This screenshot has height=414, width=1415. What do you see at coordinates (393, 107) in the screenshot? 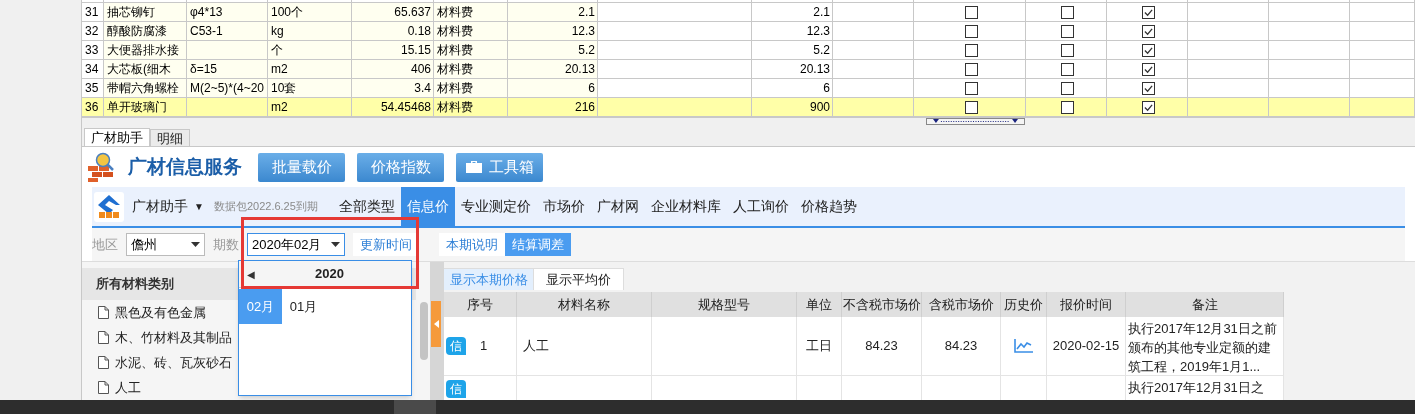
I see `table-cell: 54.45468` at bounding box center [393, 107].